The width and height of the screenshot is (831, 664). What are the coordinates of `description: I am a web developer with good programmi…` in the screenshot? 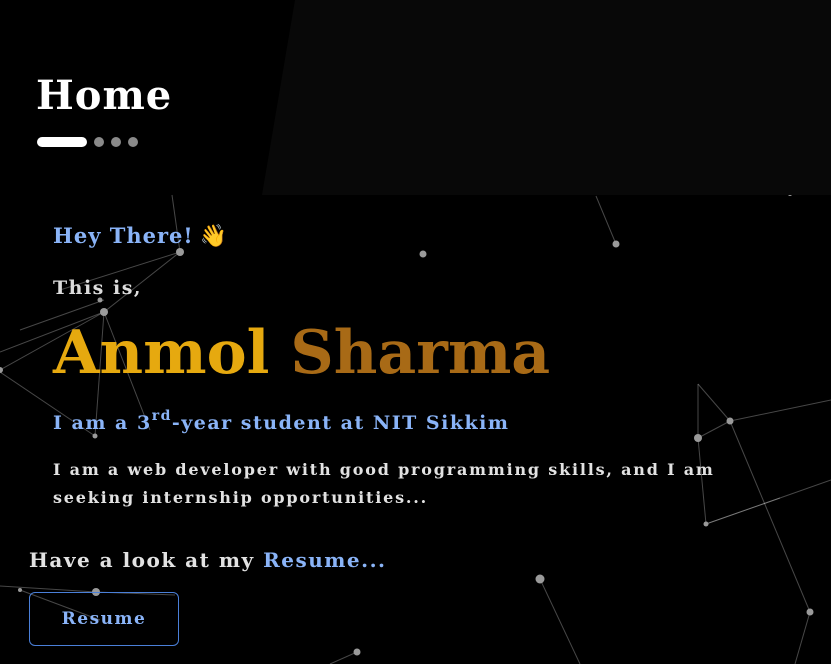 It's located at (384, 483).